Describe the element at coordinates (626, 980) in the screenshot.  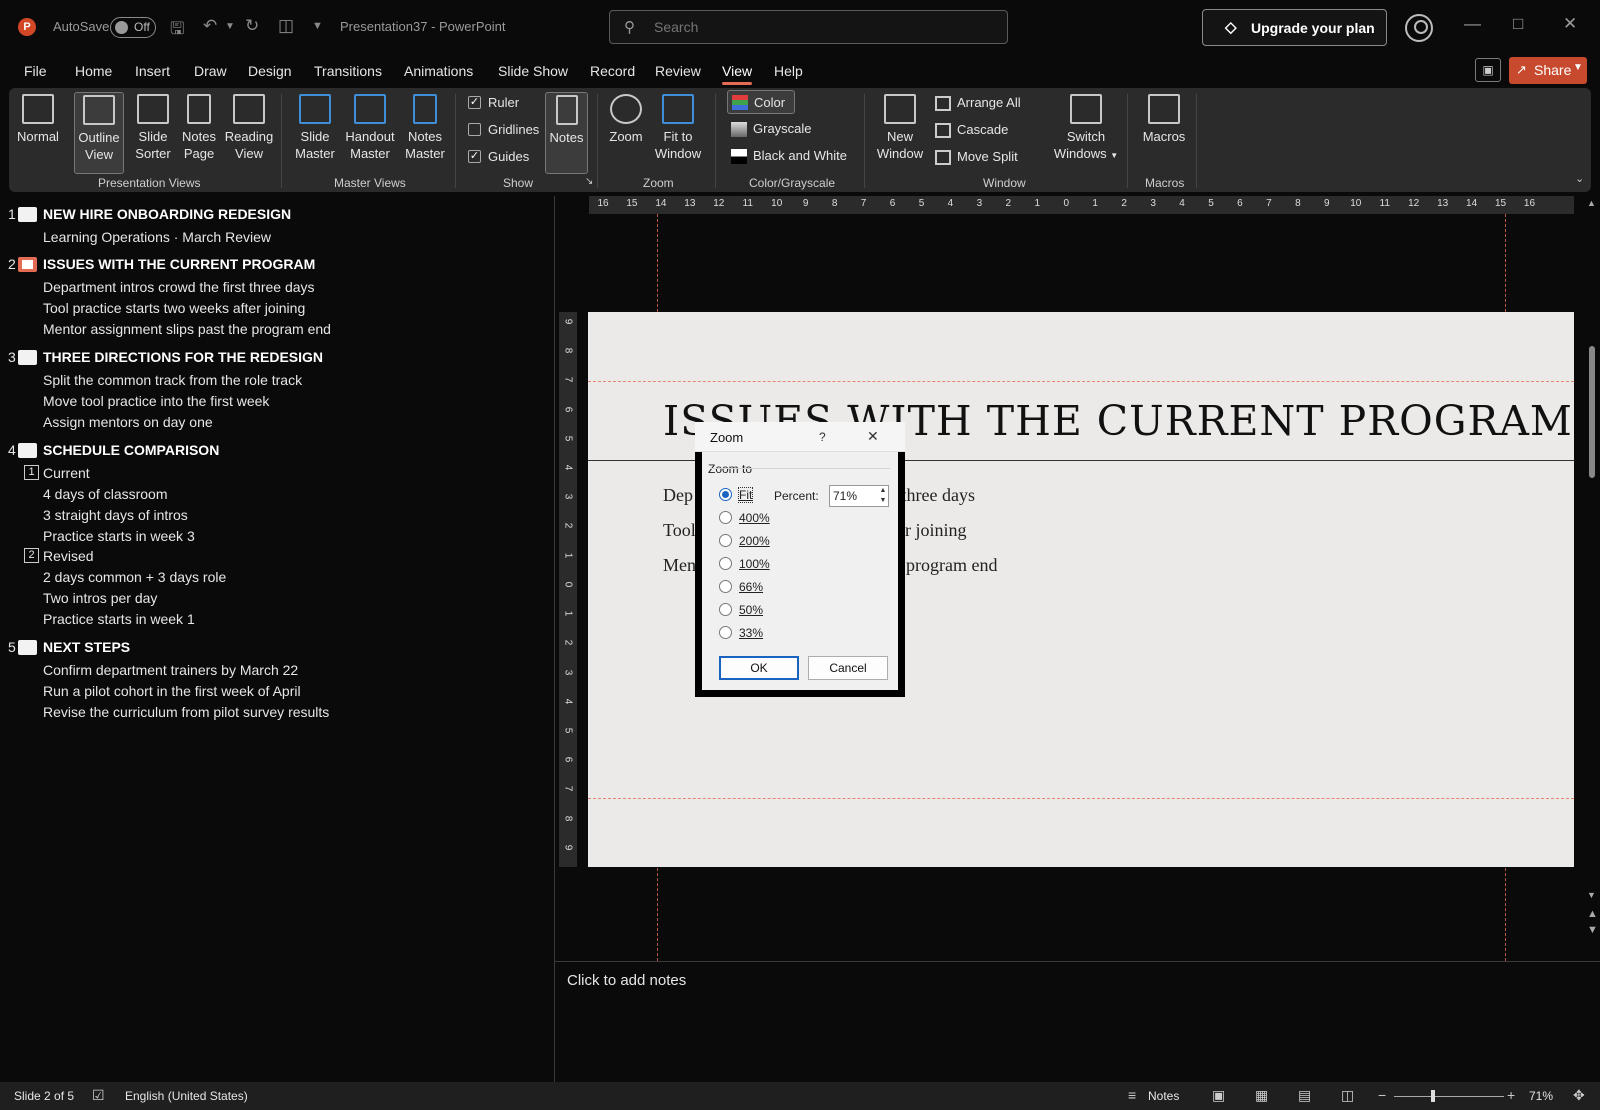
I see `notes-placeholder: Click to add notes` at that location.